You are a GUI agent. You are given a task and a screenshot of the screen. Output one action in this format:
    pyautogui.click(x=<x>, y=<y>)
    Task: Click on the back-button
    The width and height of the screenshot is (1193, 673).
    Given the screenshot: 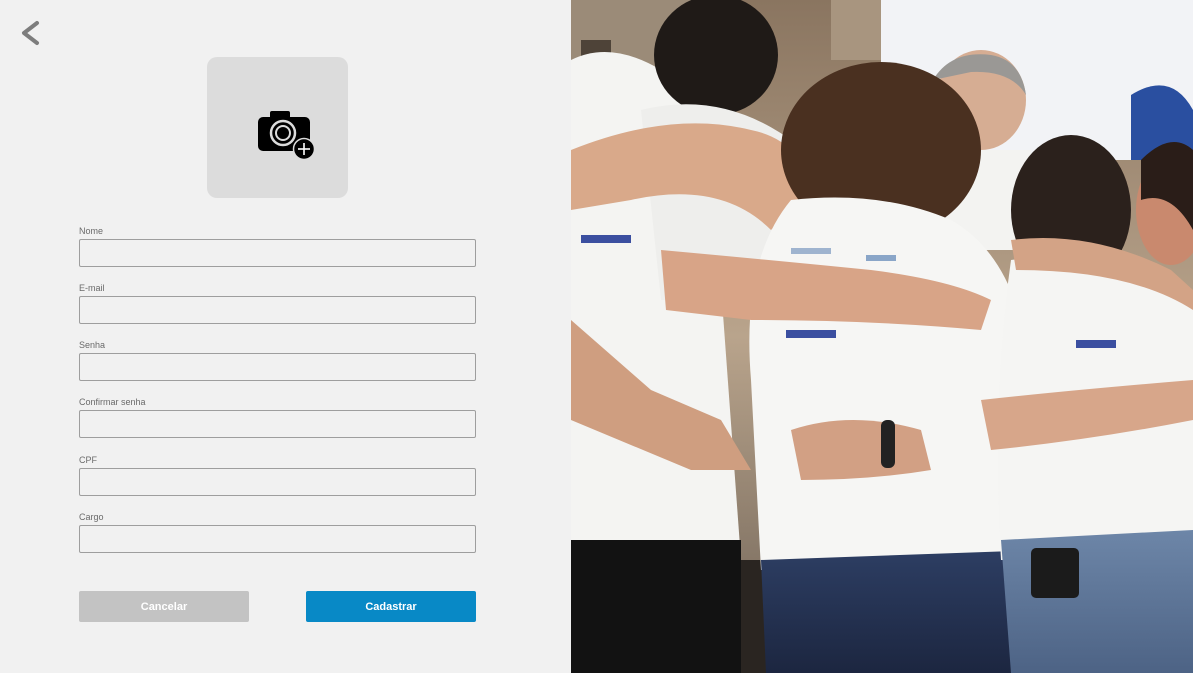 What is the action you would take?
    pyautogui.click(x=31, y=33)
    